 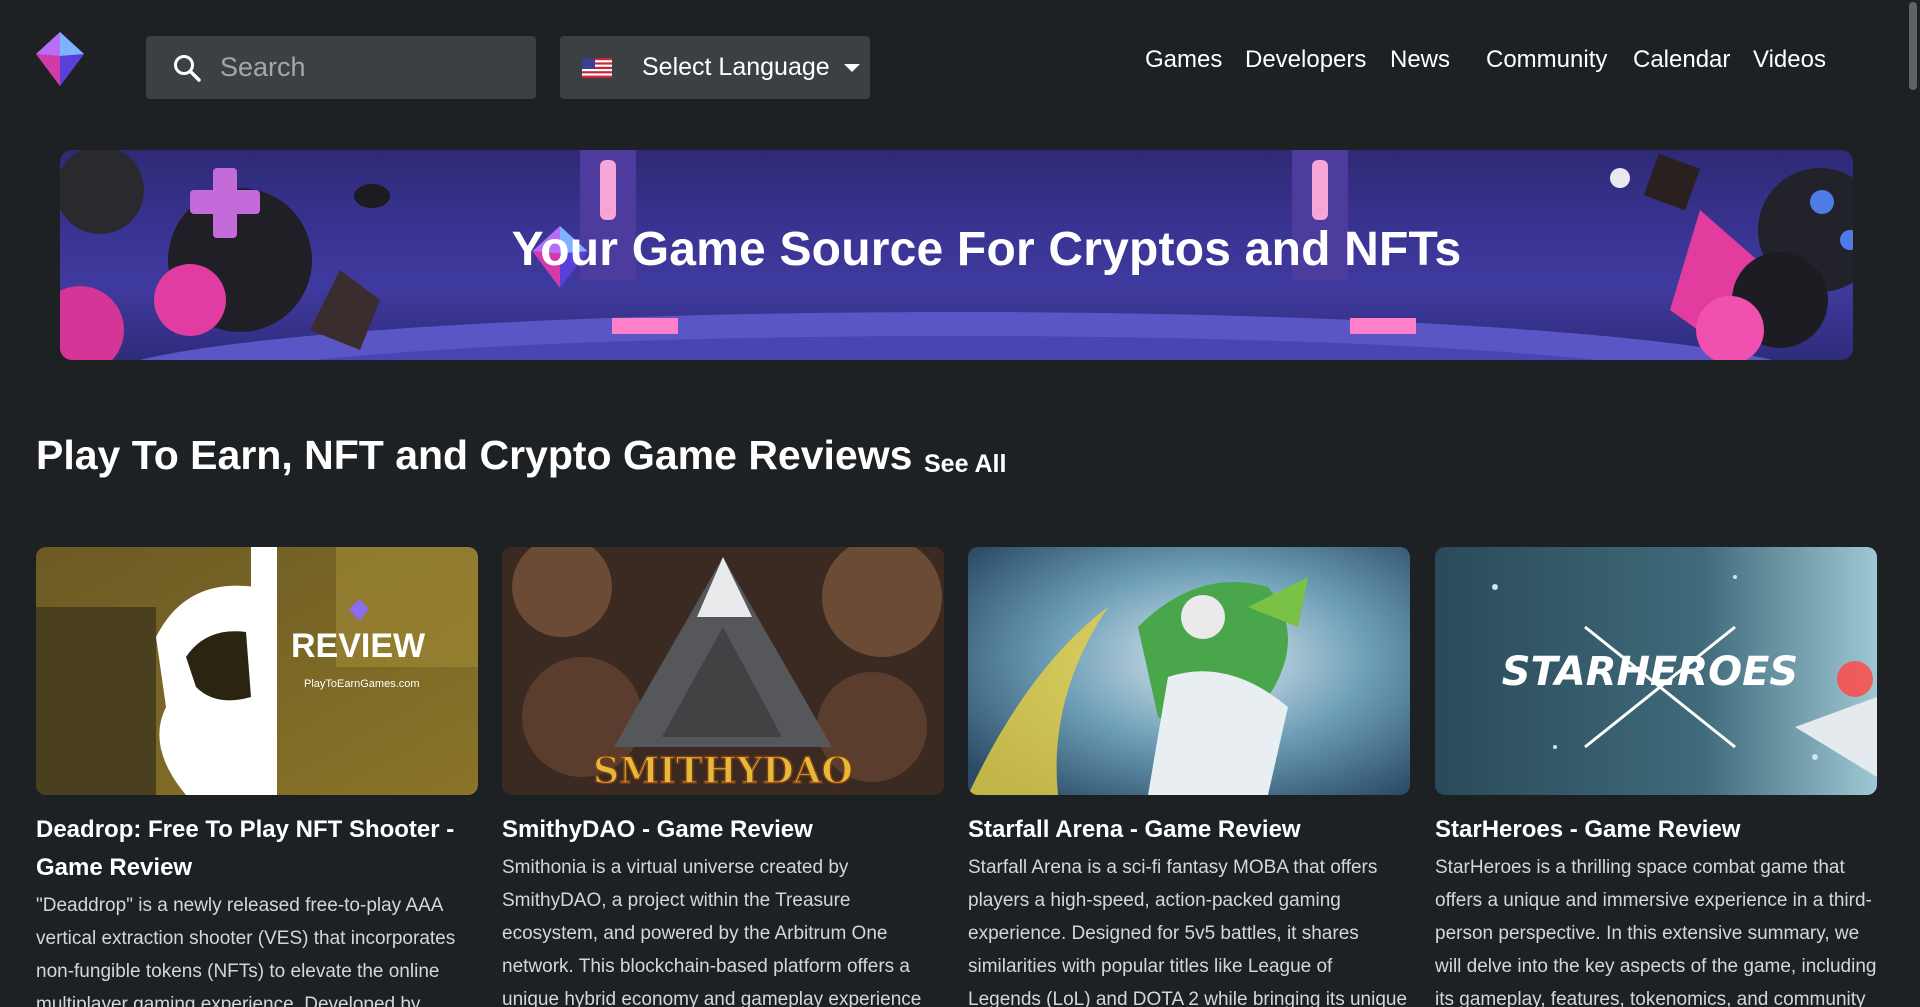 I want to click on card-image-subtext: PlayToEarnGames.com, so click(x=362, y=684).